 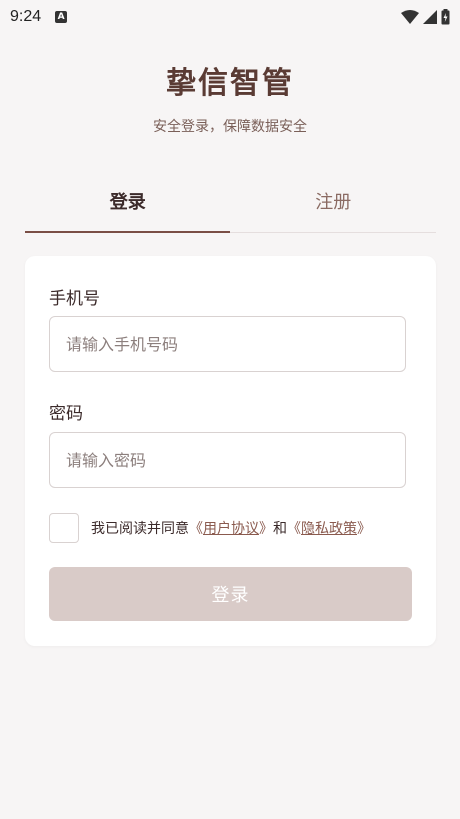 I want to click on status-right, so click(x=425, y=17).